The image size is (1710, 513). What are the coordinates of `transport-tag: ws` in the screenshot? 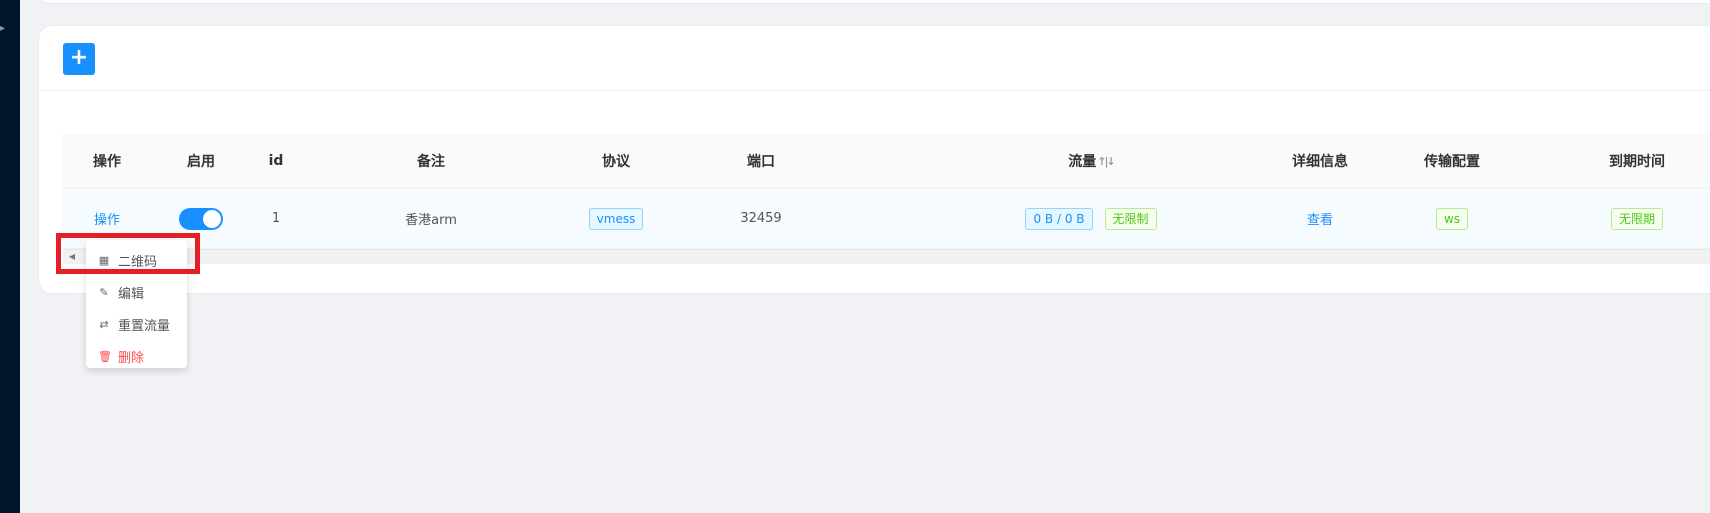 It's located at (1452, 218).